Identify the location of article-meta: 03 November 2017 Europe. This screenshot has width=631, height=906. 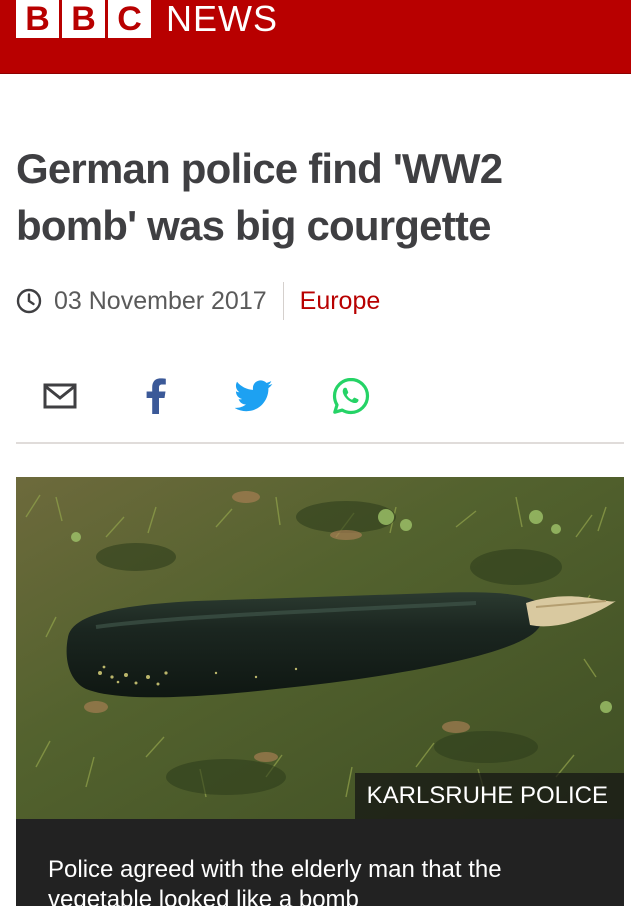
(198, 301).